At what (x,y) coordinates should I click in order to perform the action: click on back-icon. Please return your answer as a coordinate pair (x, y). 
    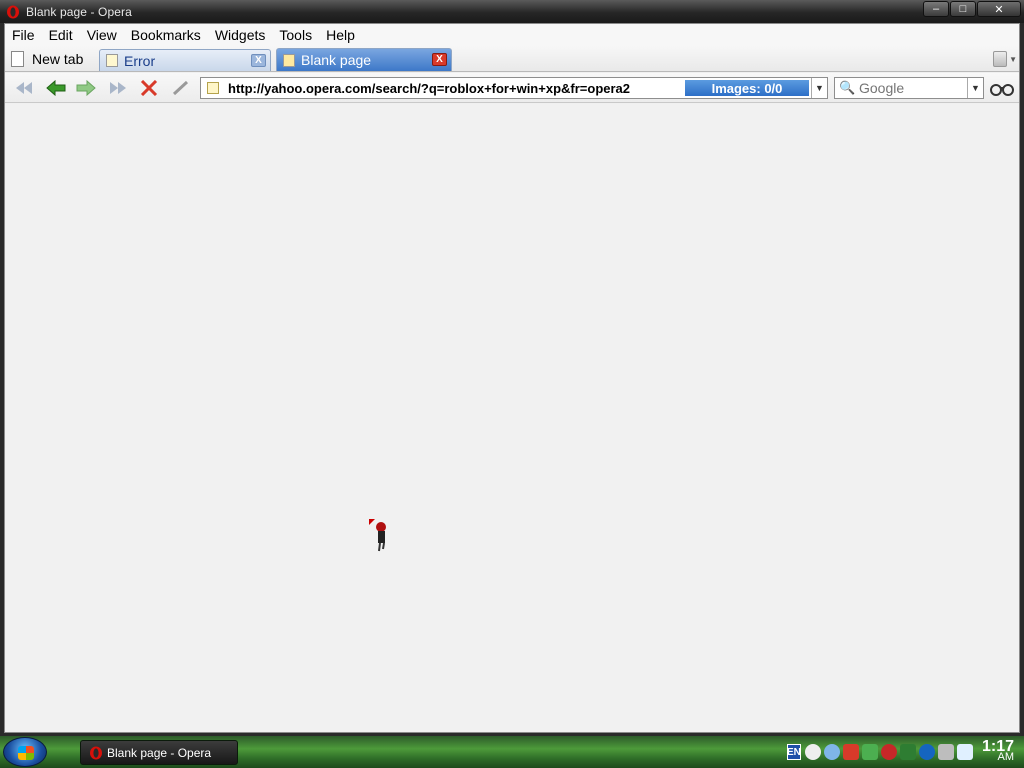
    Looking at the image, I should click on (56, 88).